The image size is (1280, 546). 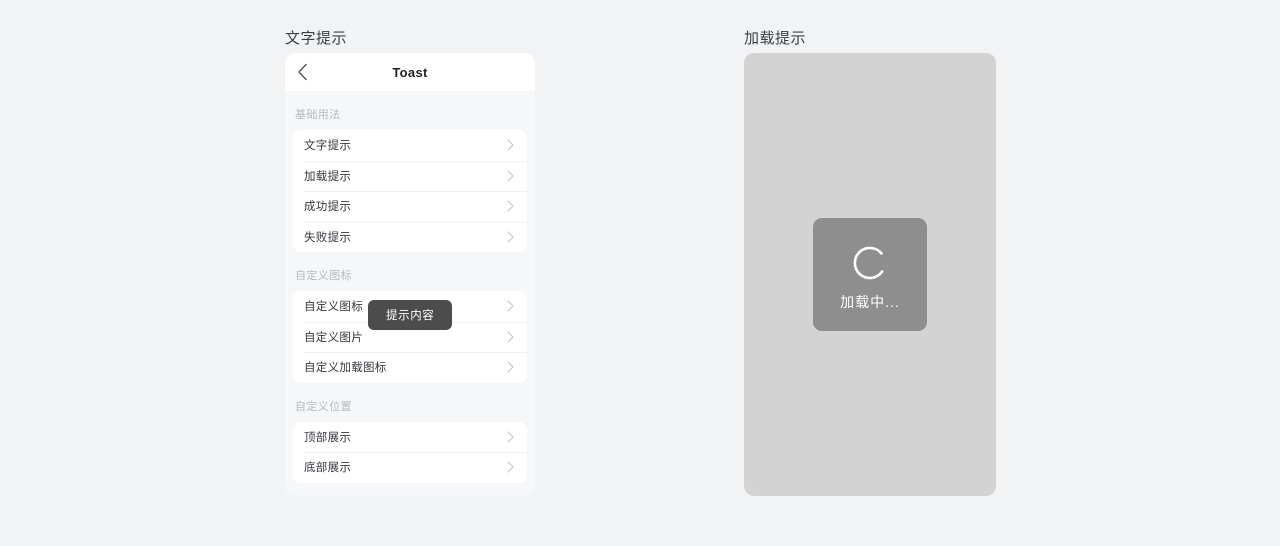 What do you see at coordinates (775, 38) in the screenshot?
I see `panel-caption-loading-toast: 加载提示` at bounding box center [775, 38].